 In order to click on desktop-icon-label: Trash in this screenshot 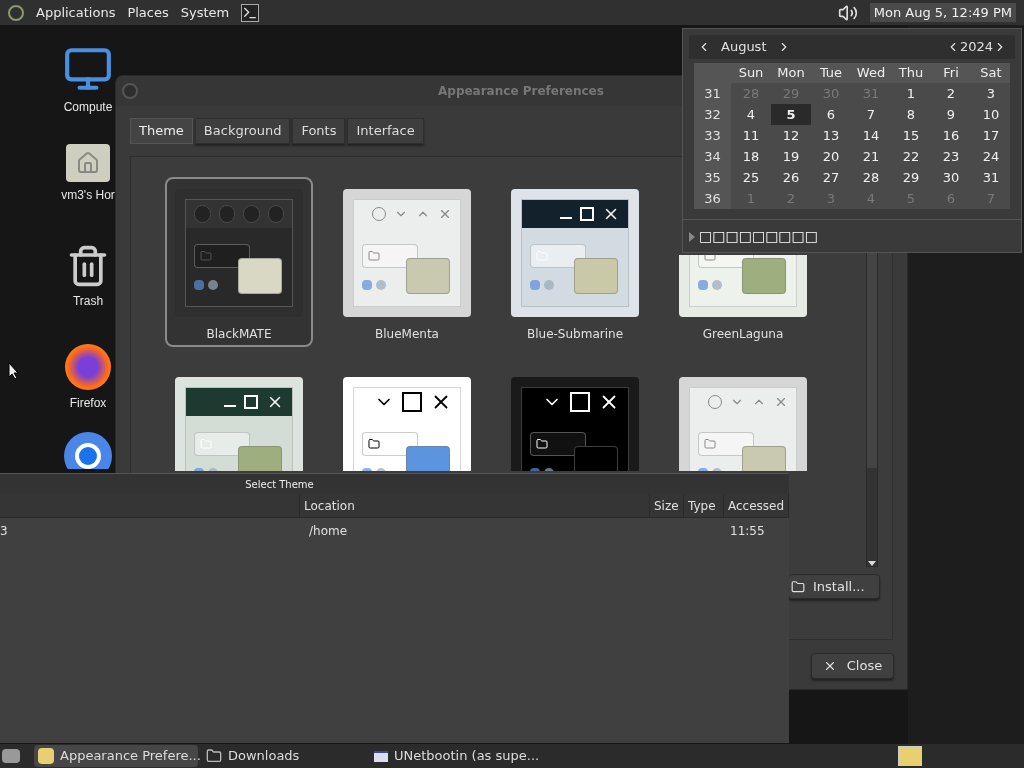, I will do `click(88, 301)`.